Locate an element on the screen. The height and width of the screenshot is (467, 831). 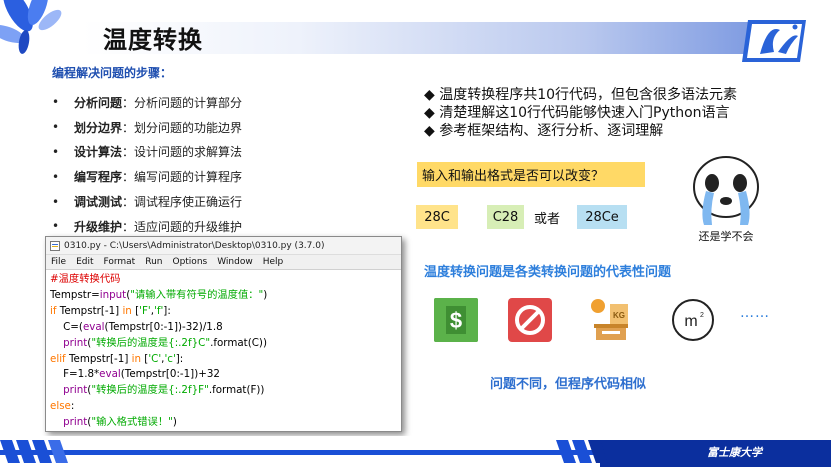
menu-bar: File Edit Format Run Options Window Help is located at coordinates (223, 262).